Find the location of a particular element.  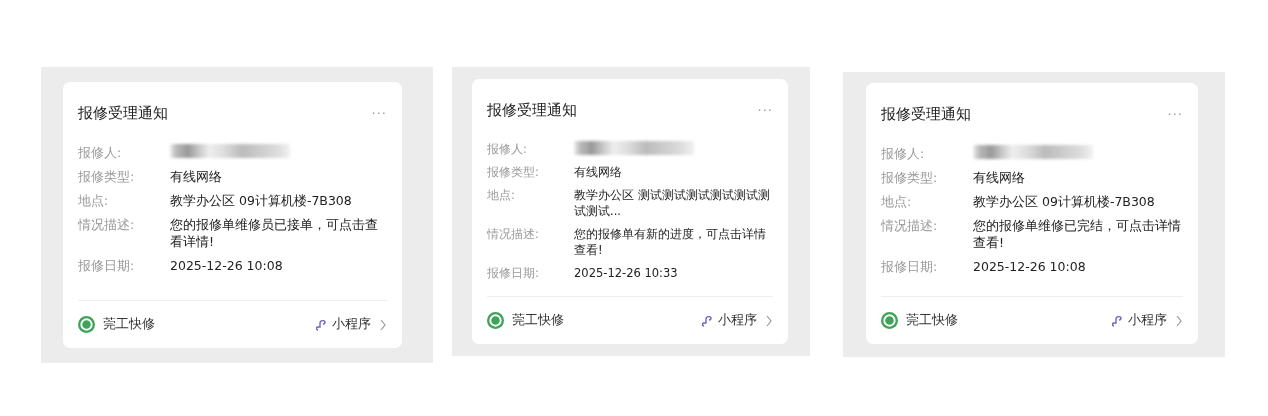

field-value: 2025-12-26 10:33 is located at coordinates (626, 272).